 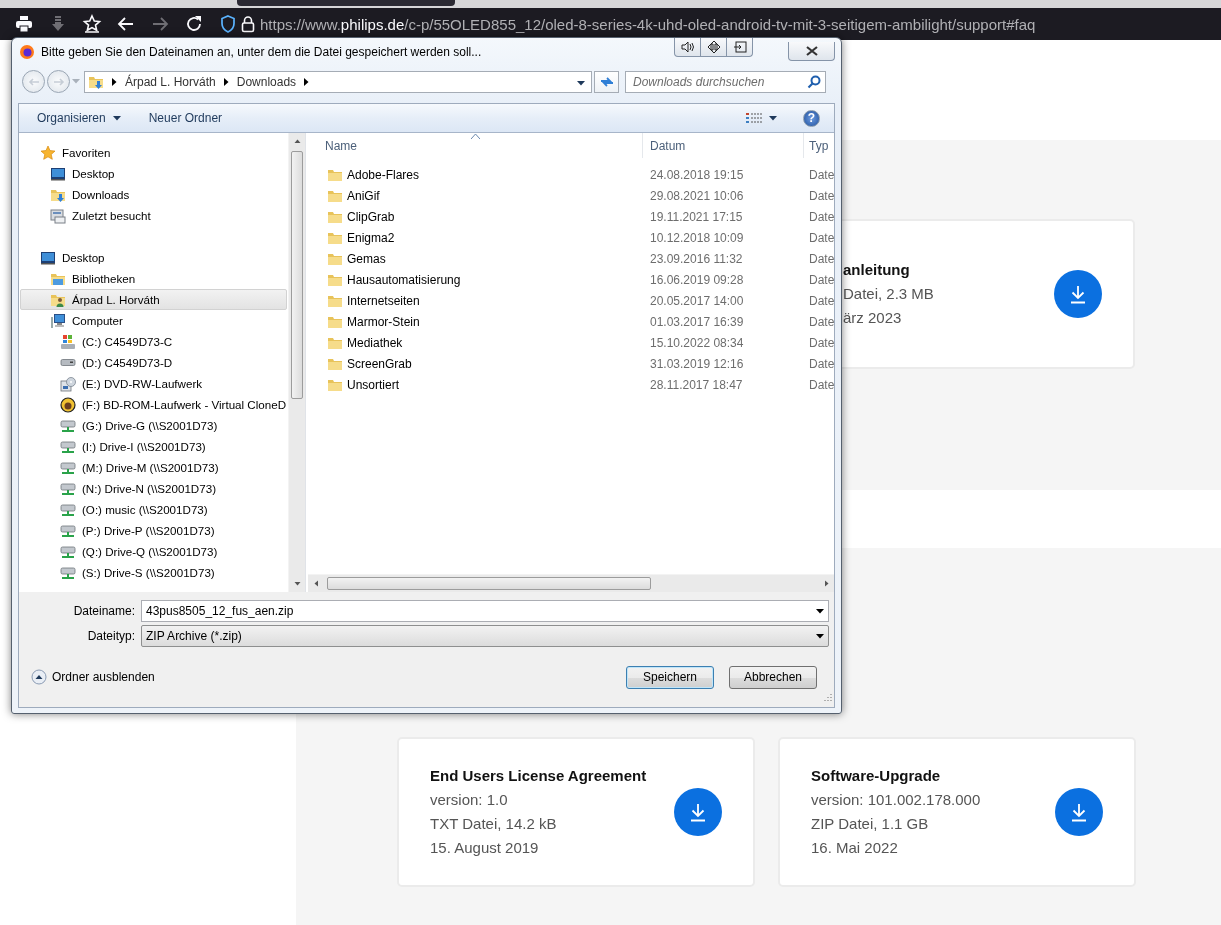 I want to click on field-label: Dateityp:, so click(x=110, y=636).